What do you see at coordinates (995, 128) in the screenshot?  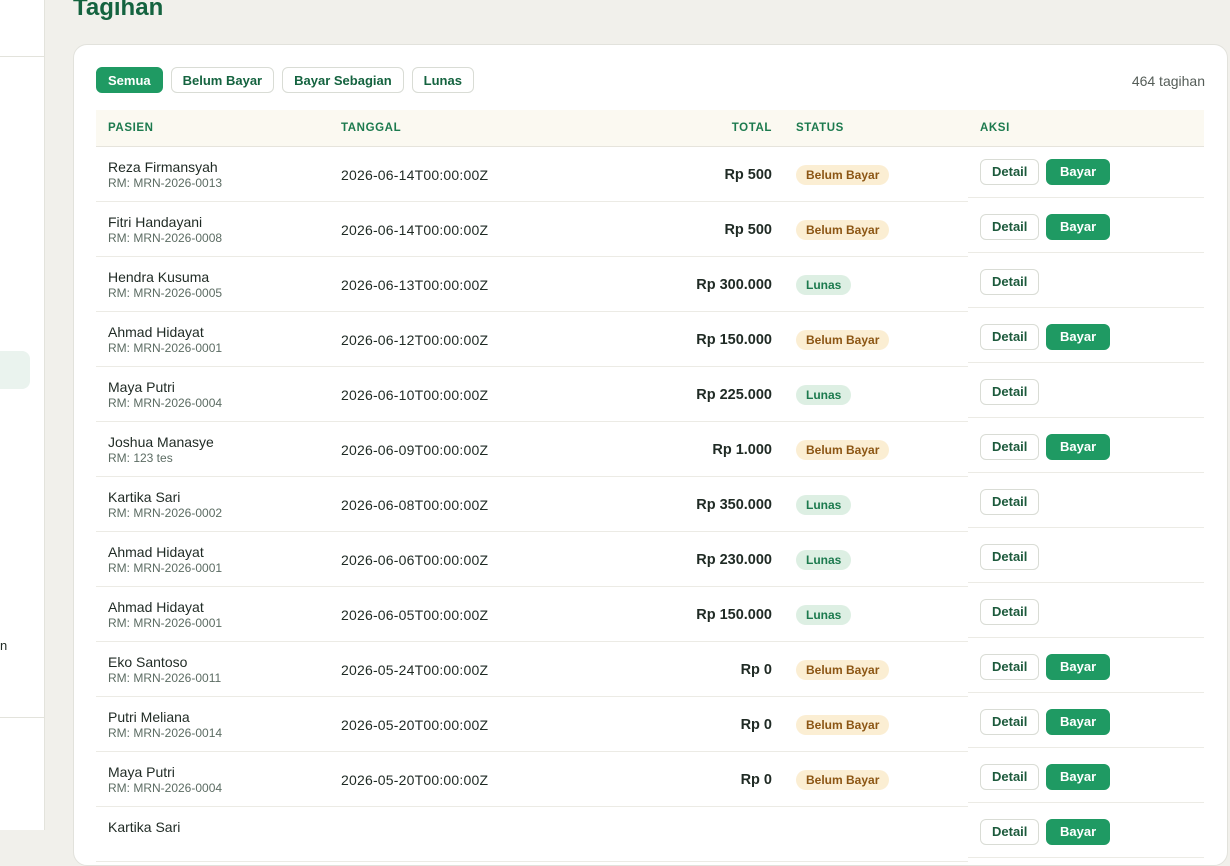 I see `column-header-actions: AKSI` at bounding box center [995, 128].